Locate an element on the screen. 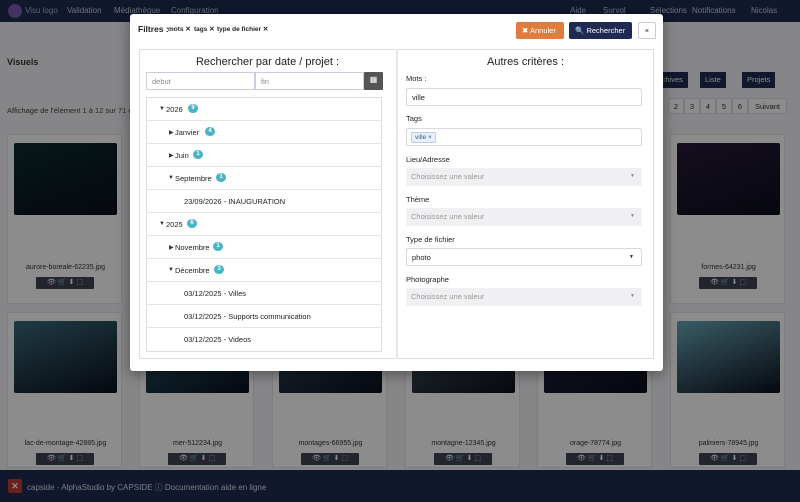 The width and height of the screenshot is (800, 502). count-badge: 4 is located at coordinates (210, 131).